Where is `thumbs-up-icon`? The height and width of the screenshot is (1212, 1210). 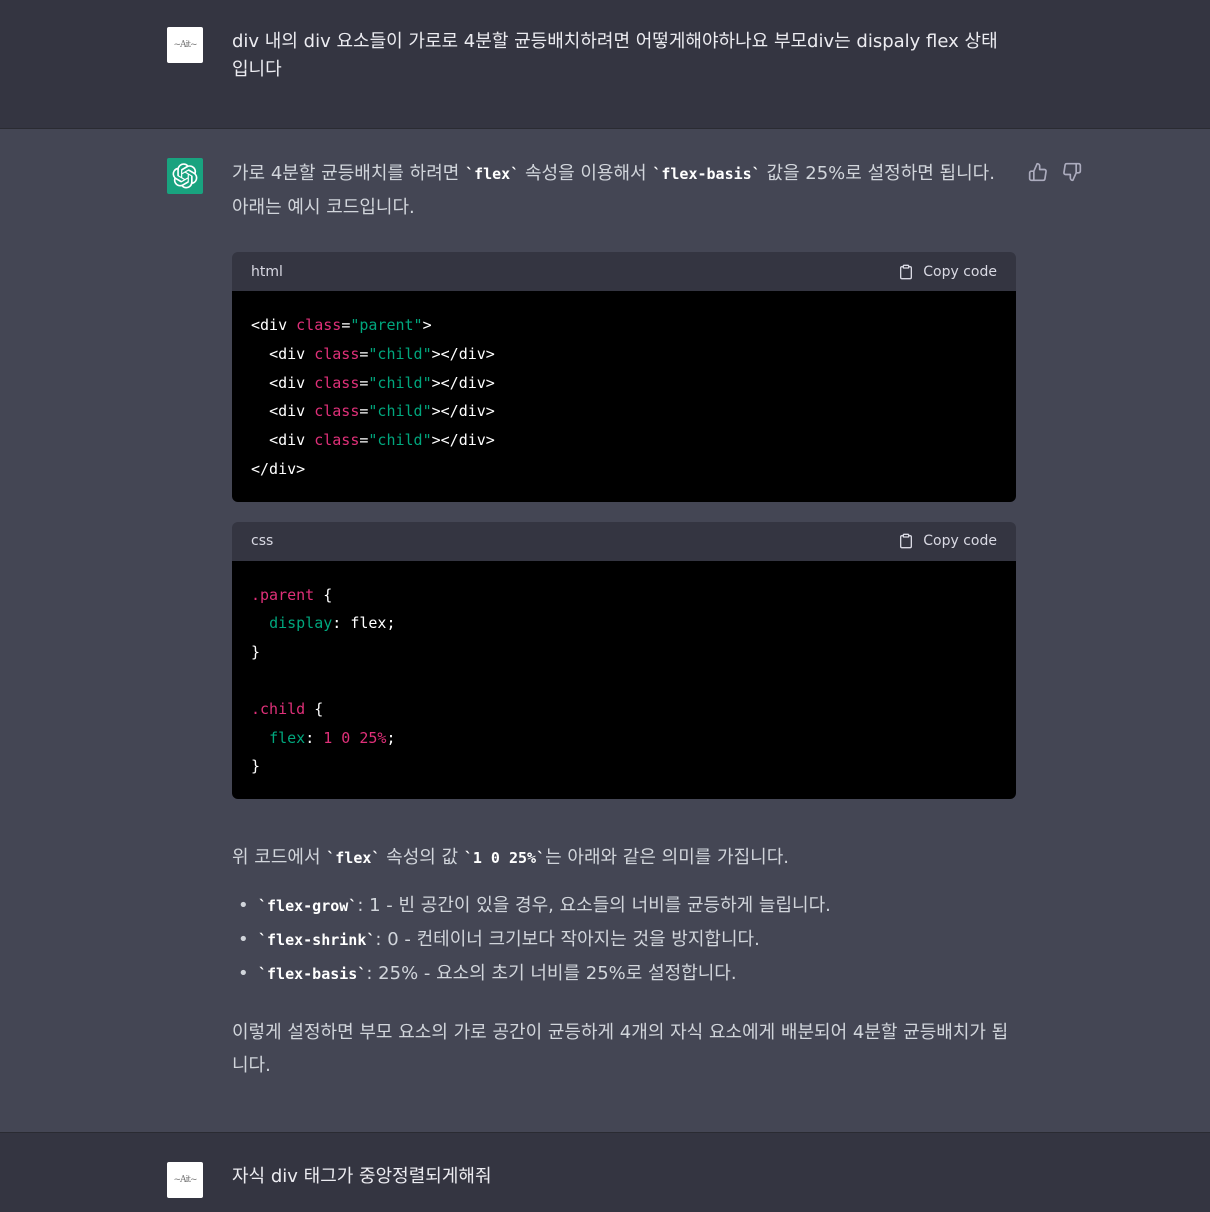 thumbs-up-icon is located at coordinates (1038, 172).